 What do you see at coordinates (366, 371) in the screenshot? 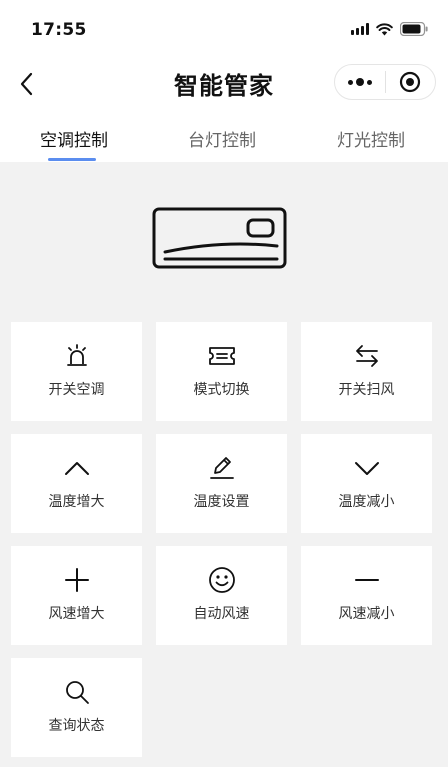
I see `swing-toggle-button: 开关扫风` at bounding box center [366, 371].